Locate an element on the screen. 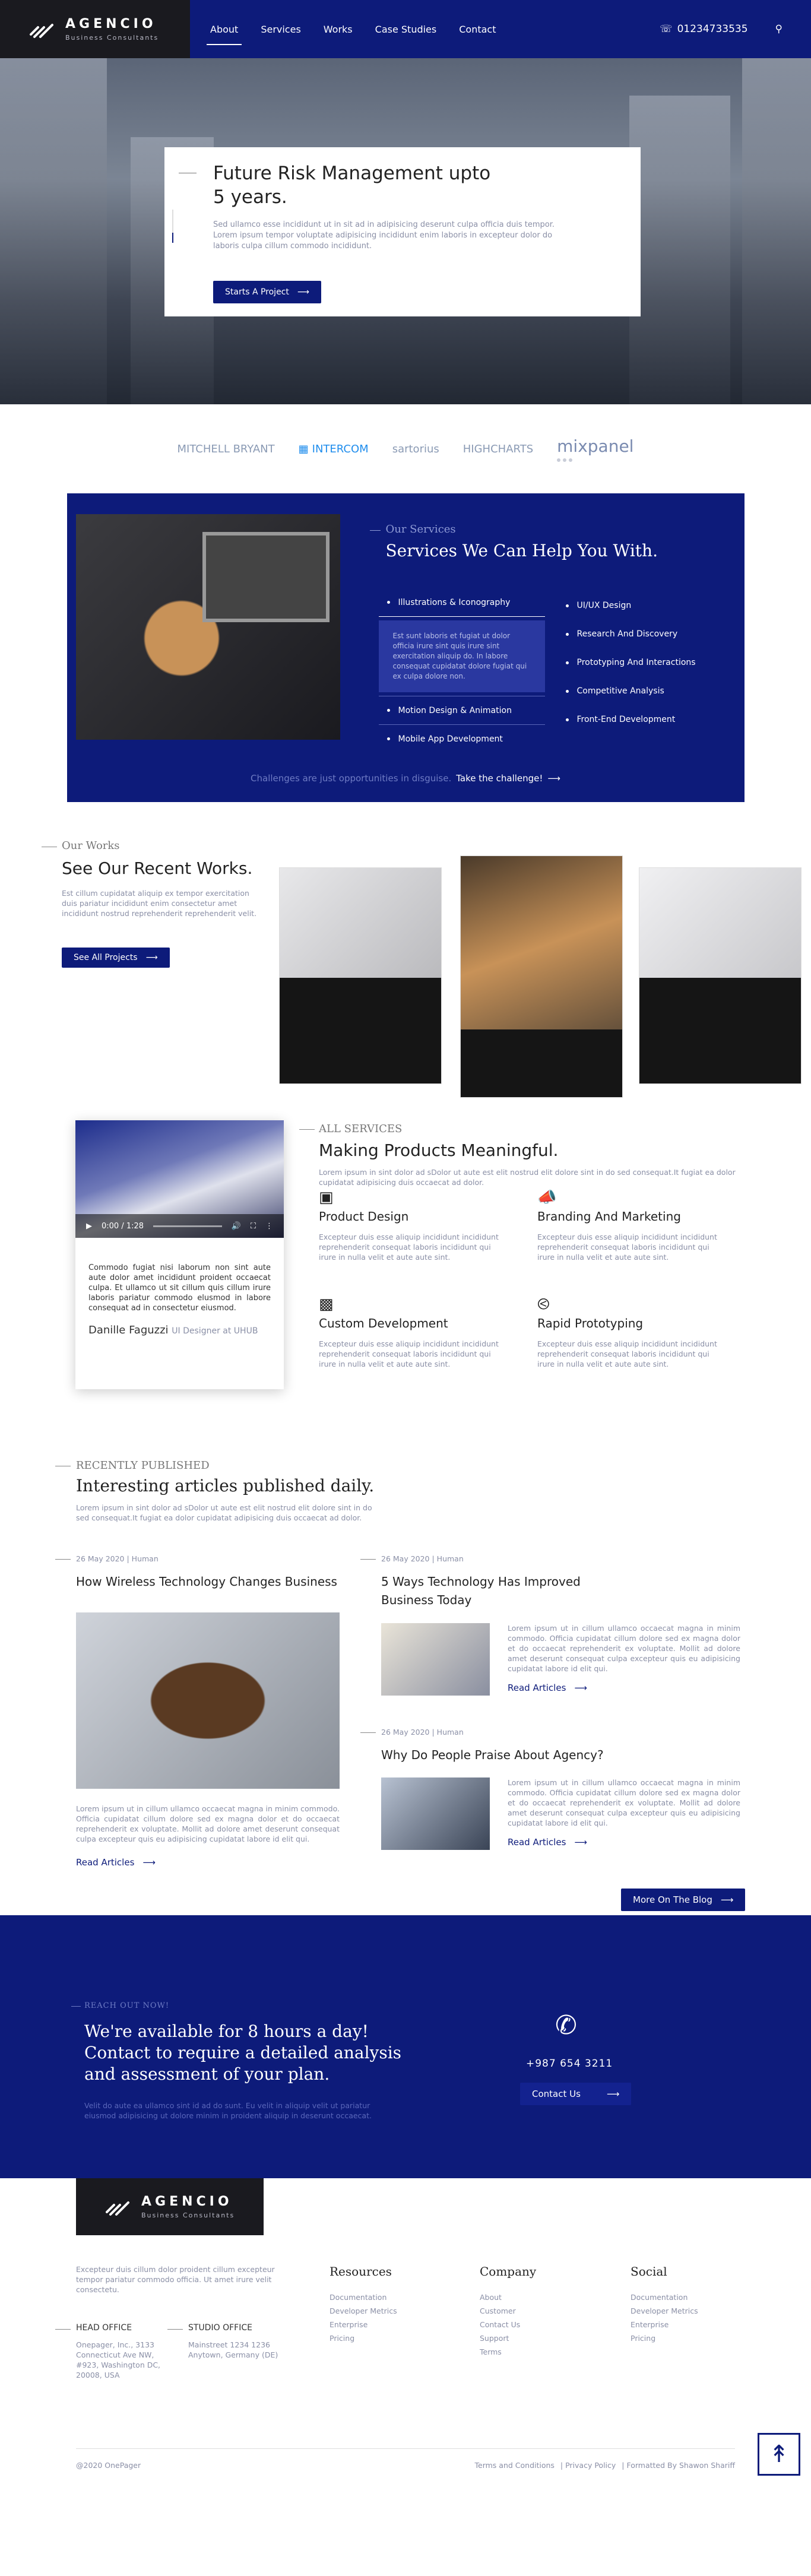 Image resolution: width=811 pixels, height=2576 pixels. service-item: Prototyping And Interactions is located at coordinates (646, 663).